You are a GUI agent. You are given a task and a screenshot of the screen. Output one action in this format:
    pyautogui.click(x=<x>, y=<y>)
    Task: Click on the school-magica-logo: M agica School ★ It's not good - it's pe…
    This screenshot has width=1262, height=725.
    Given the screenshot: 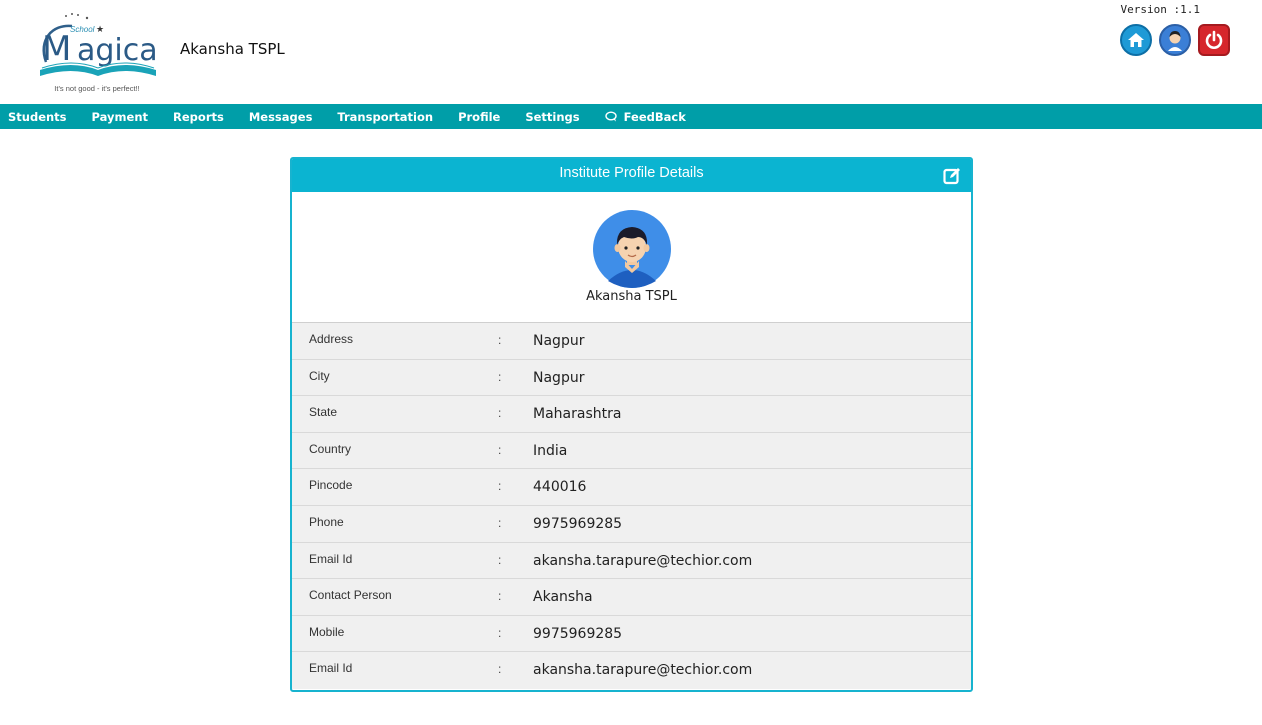 What is the action you would take?
    pyautogui.click(x=97, y=53)
    